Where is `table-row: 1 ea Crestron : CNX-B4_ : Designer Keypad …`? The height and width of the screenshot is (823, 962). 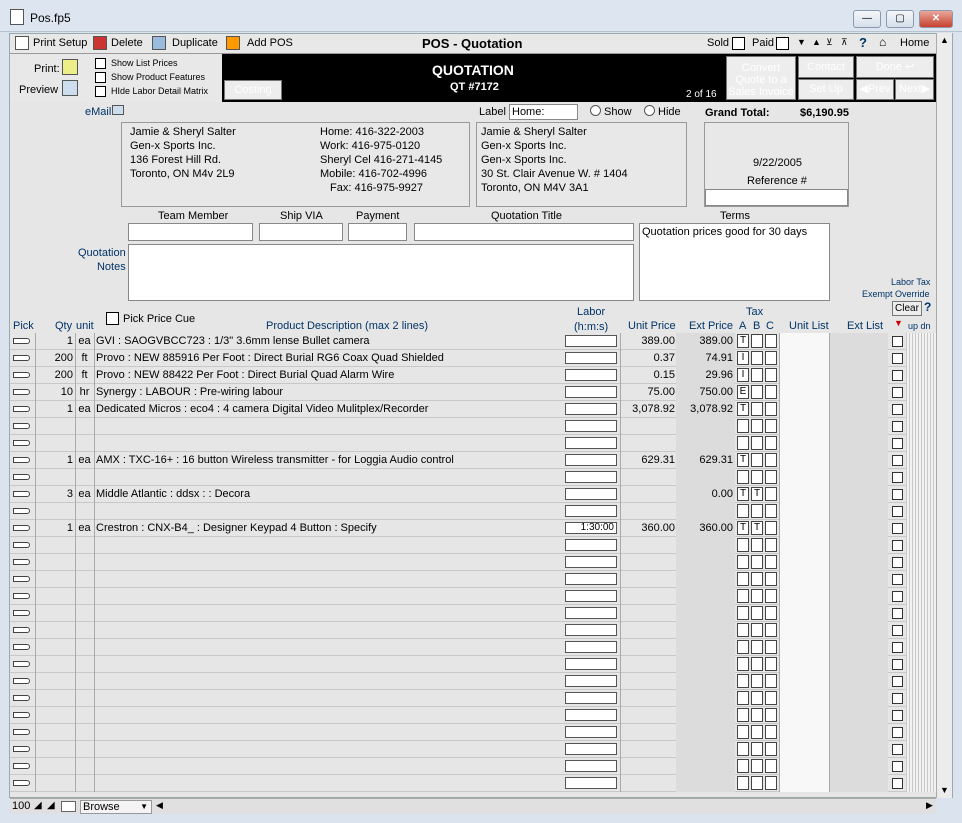 table-row: 1 ea Crestron : CNX-B4_ : Designer Keypad … is located at coordinates (473, 528).